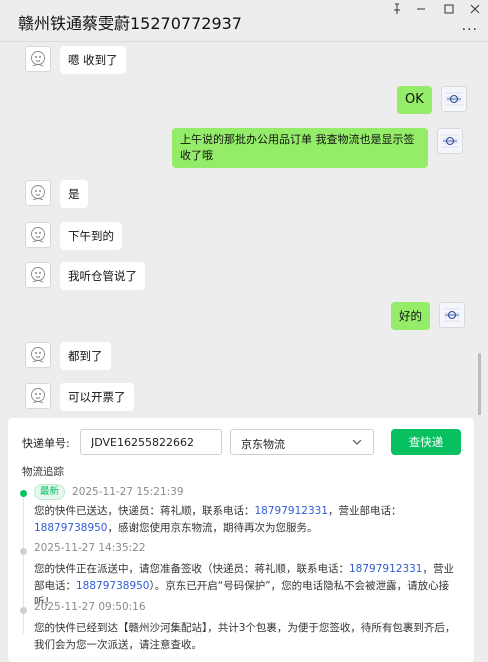 The width and height of the screenshot is (488, 662). I want to click on event-time: 2025-11-27 09:50:16, so click(90, 607).